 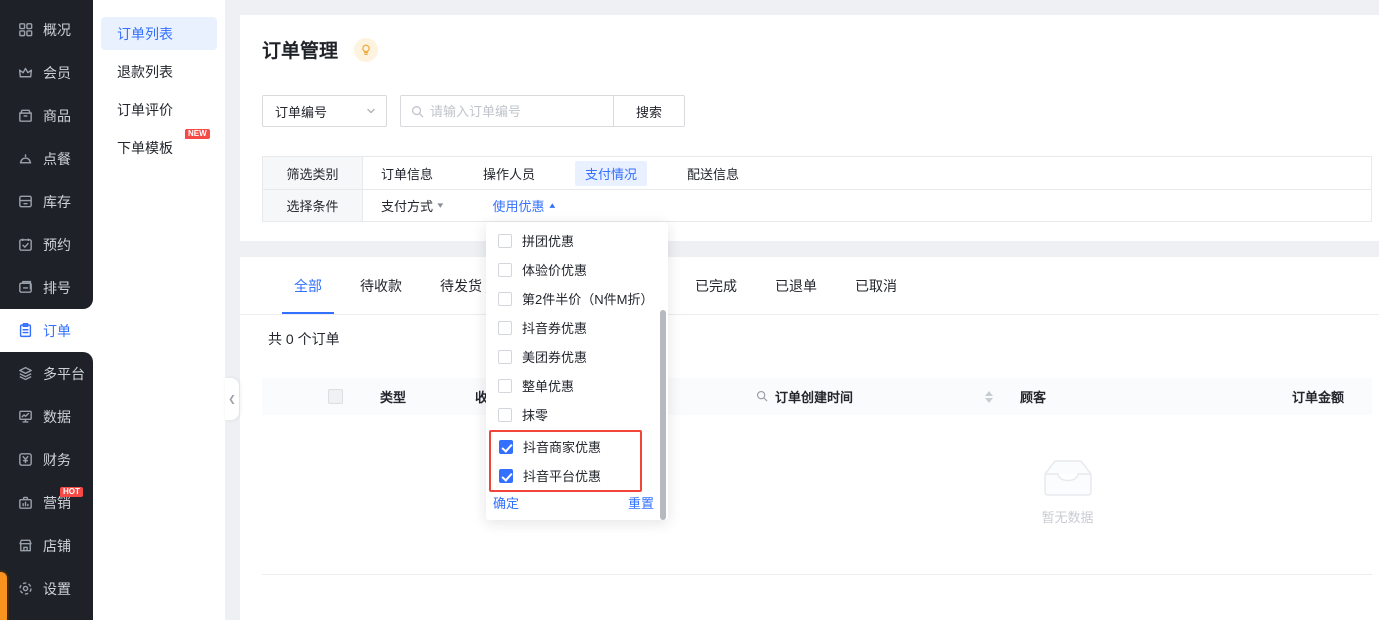 What do you see at coordinates (159, 71) in the screenshot?
I see `submenu-item-refund-list: 退款列表` at bounding box center [159, 71].